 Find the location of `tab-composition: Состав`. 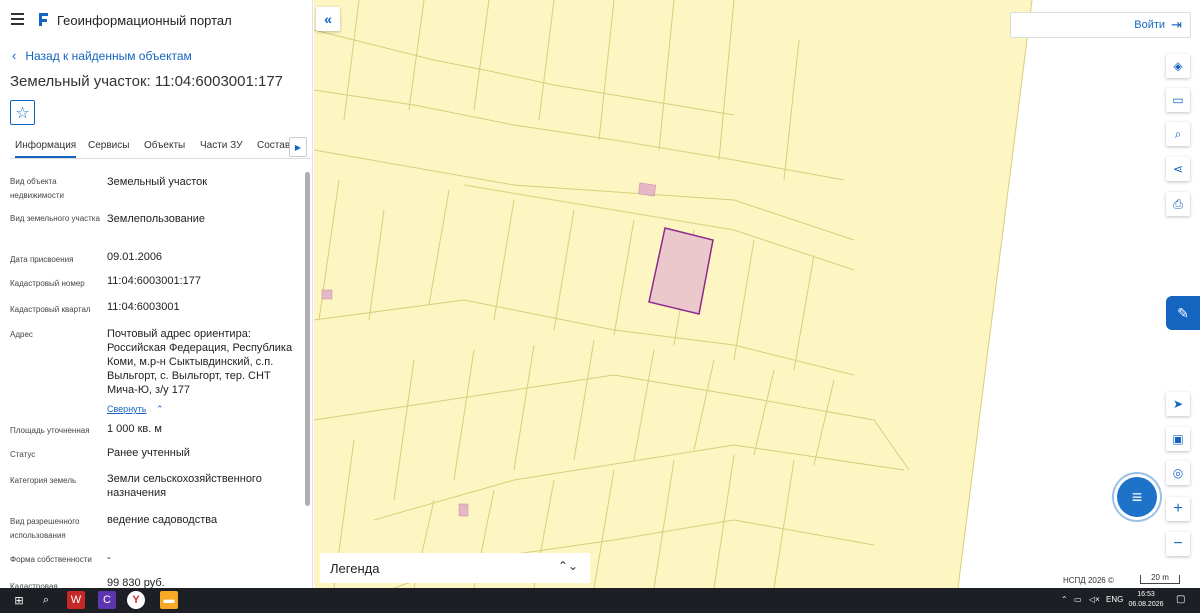

tab-composition: Состав is located at coordinates (273, 145).